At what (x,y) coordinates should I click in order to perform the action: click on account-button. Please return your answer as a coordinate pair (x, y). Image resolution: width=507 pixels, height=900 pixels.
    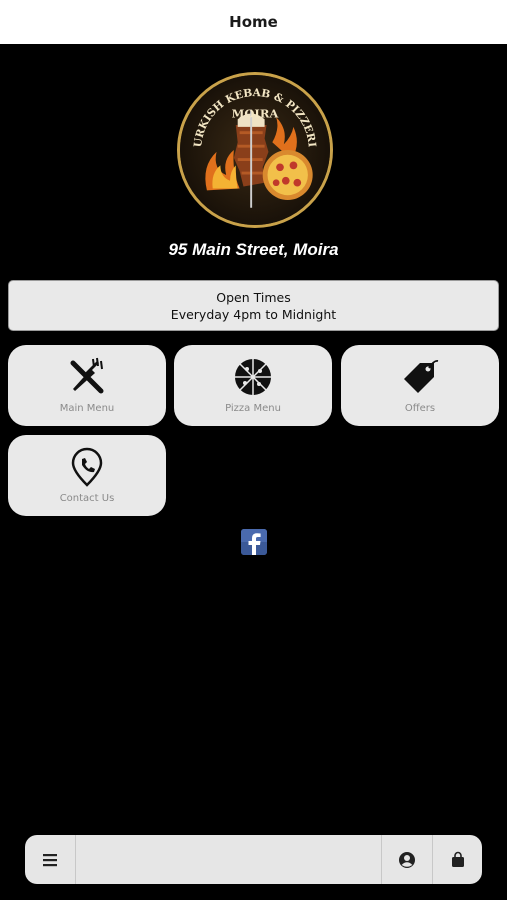
    Looking at the image, I should click on (407, 859).